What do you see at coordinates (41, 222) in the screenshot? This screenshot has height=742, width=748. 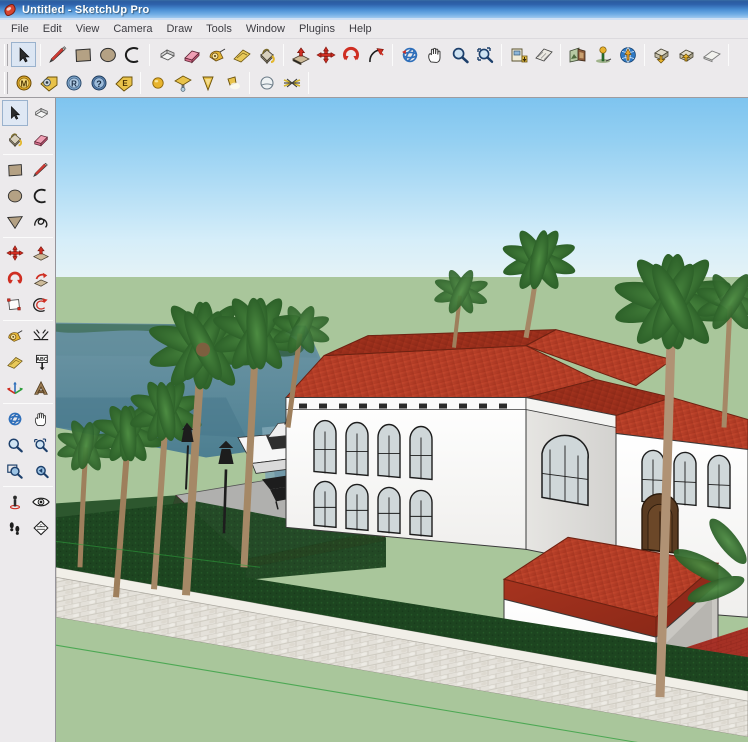 I see `palette-tool-freehand` at bounding box center [41, 222].